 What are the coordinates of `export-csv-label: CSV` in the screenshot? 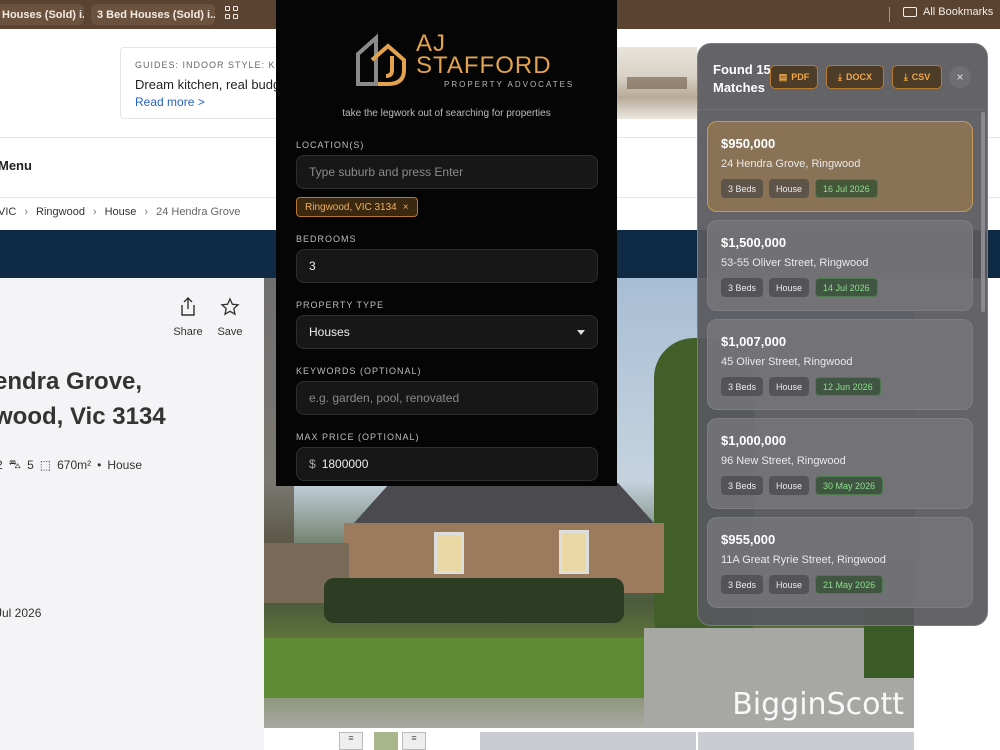 It's located at (921, 77).